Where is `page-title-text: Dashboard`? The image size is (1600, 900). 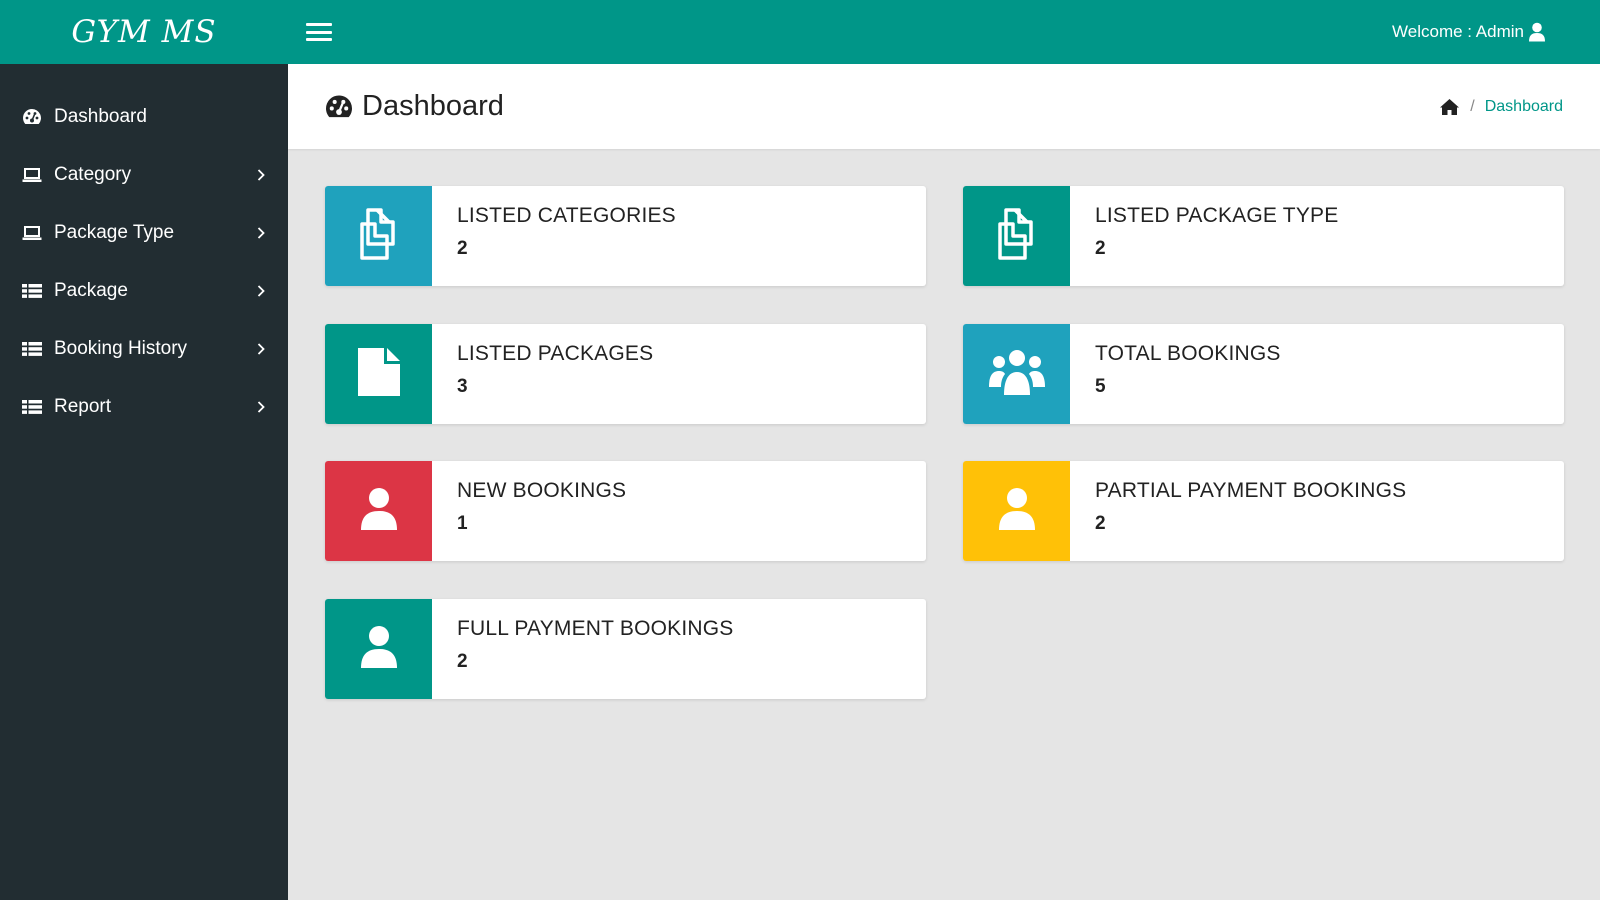 page-title-text: Dashboard is located at coordinates (433, 106).